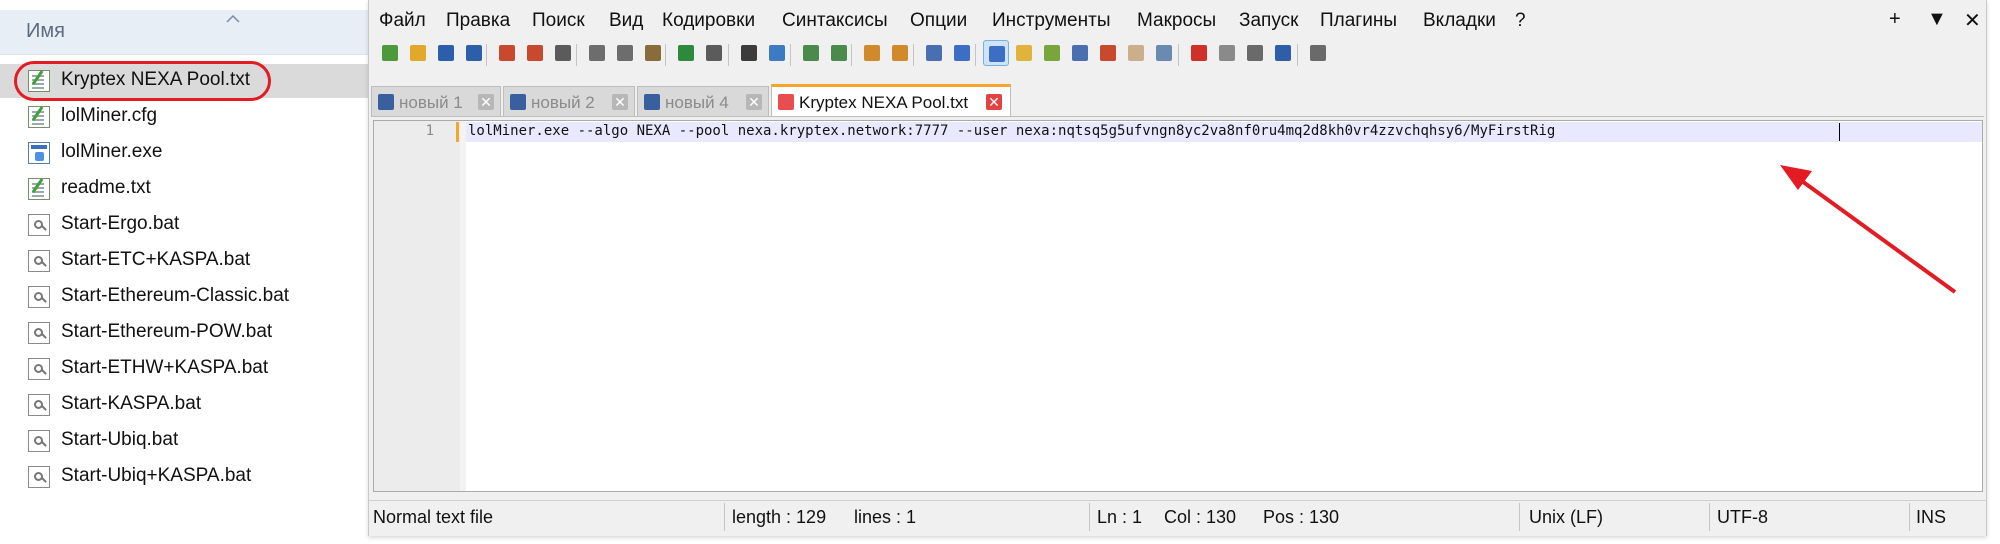  Describe the element at coordinates (185, 32) in the screenshot. I see `name-column-header: Имя` at that location.